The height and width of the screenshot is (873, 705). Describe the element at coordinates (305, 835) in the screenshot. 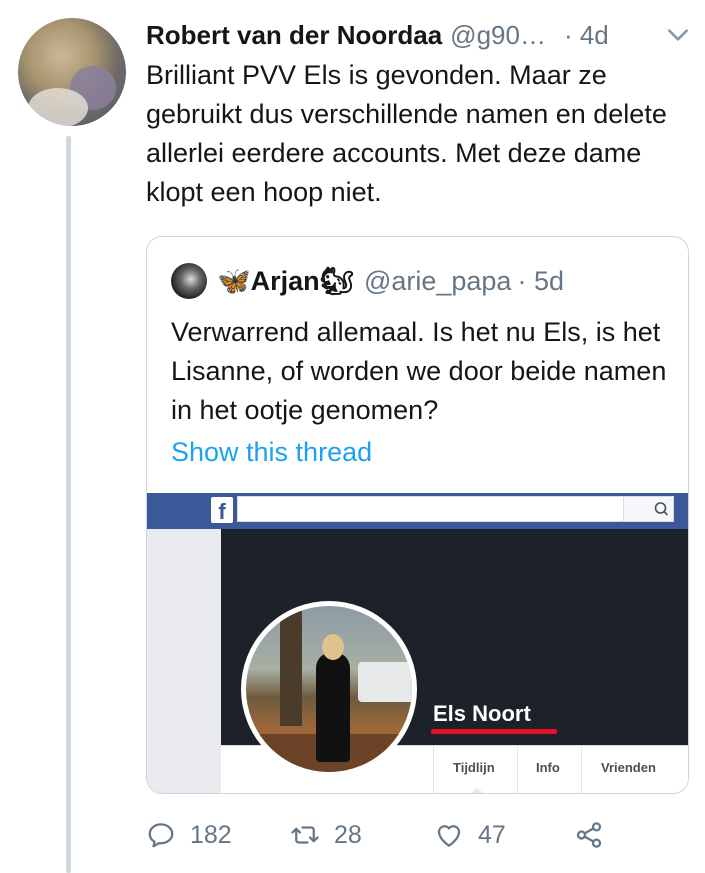

I see `retweet-icon` at that location.